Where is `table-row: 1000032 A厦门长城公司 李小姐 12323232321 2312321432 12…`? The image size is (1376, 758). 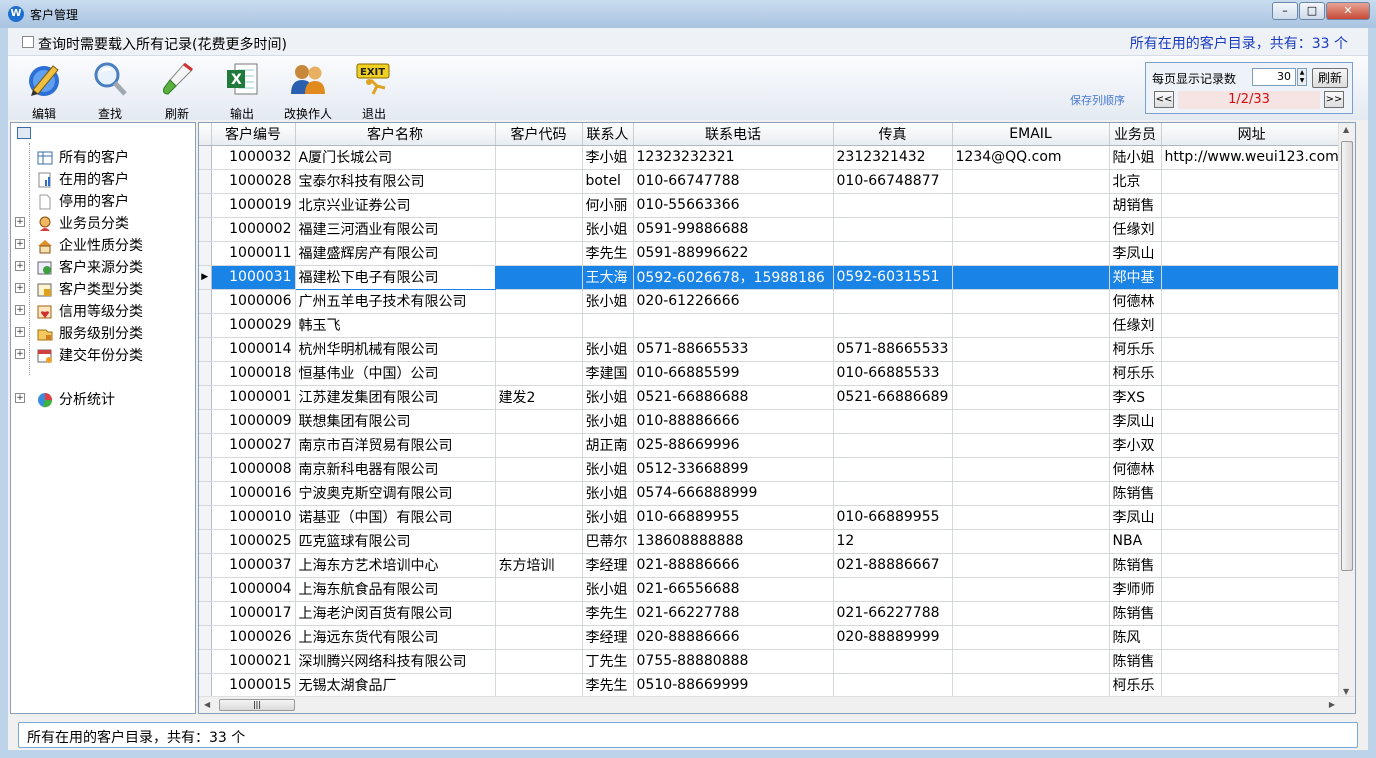 table-row: 1000032 A厦门长城公司 李小姐 12323232321 2312321432 12… is located at coordinates (771, 157).